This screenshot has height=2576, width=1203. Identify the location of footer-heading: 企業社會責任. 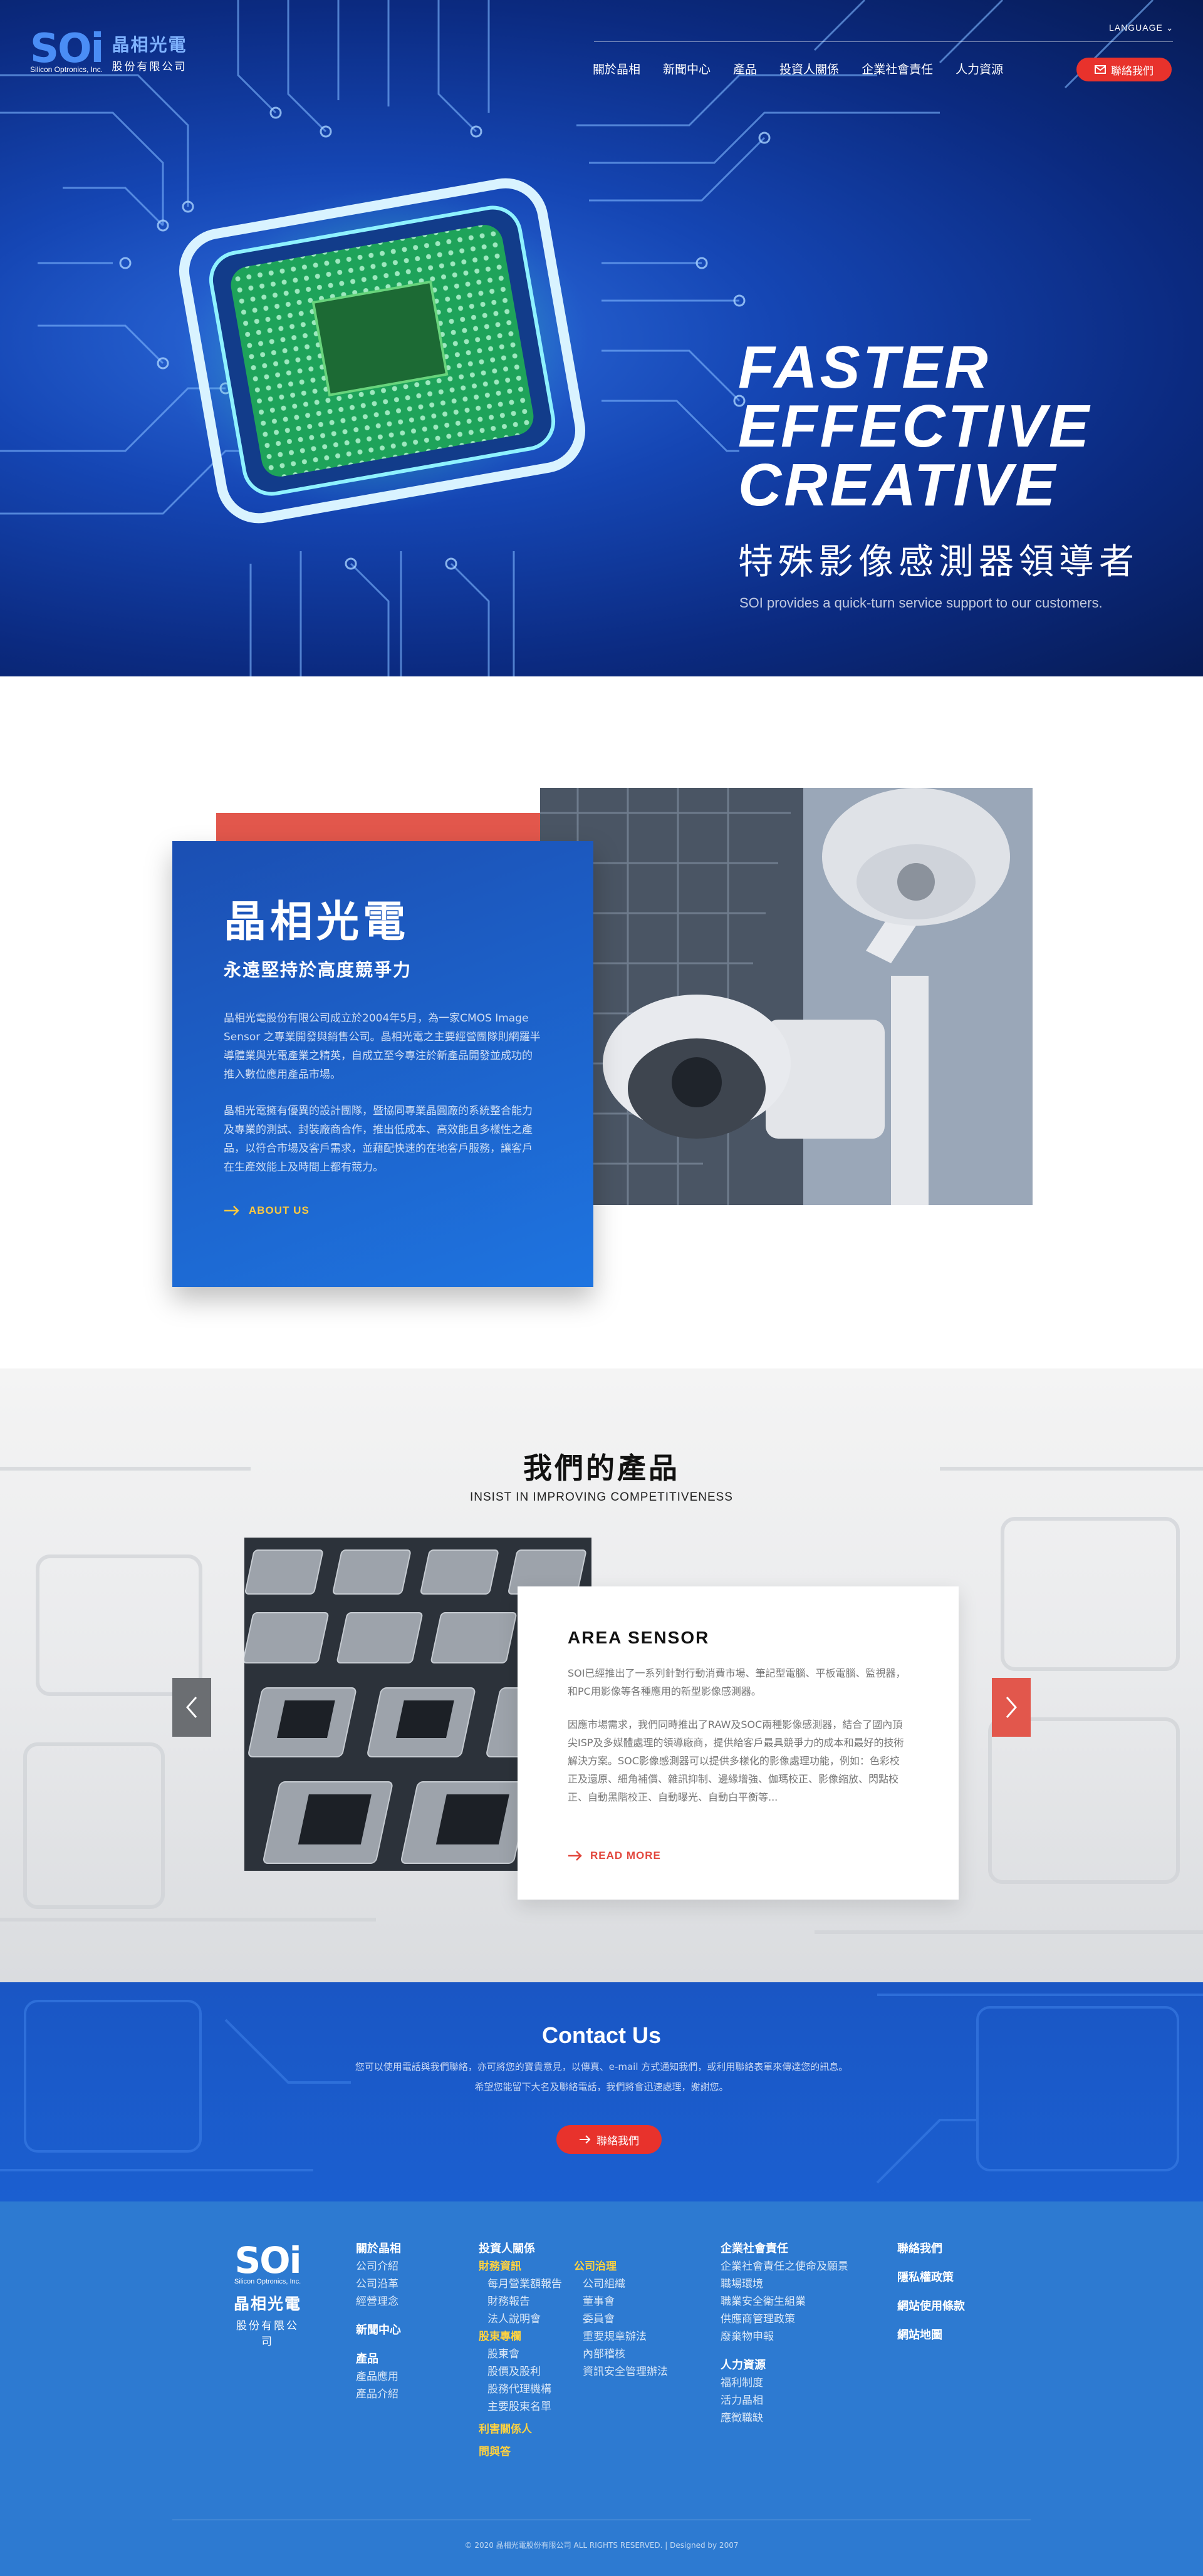
(784, 2249).